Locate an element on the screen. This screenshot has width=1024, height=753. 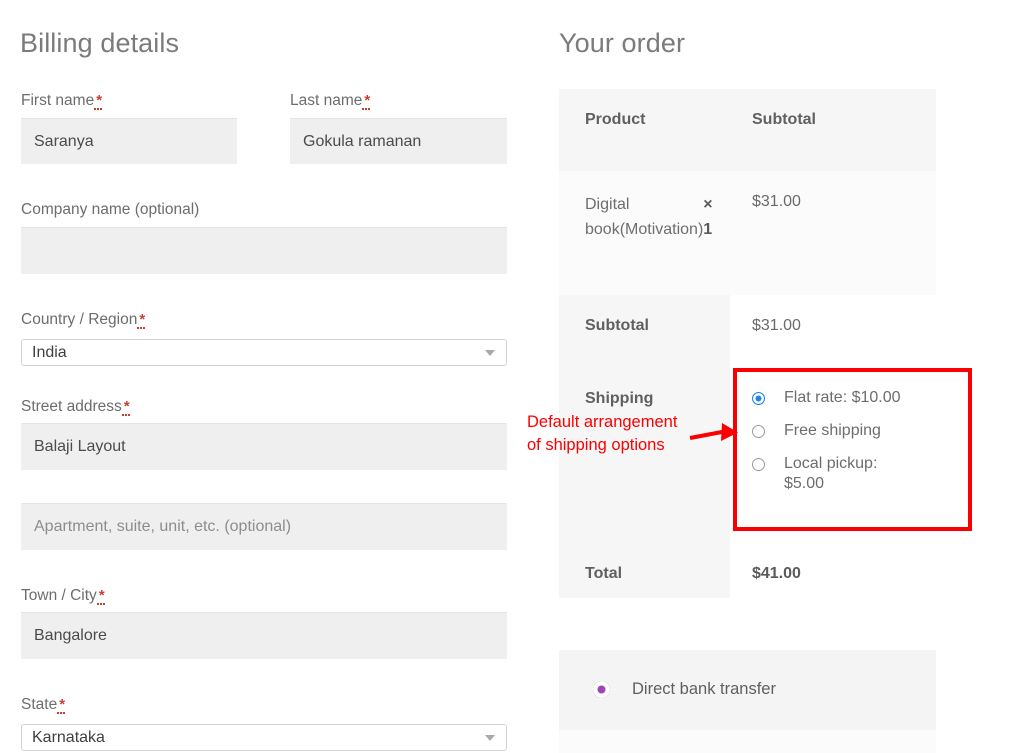
payment-methods-details-box is located at coordinates (747, 741).